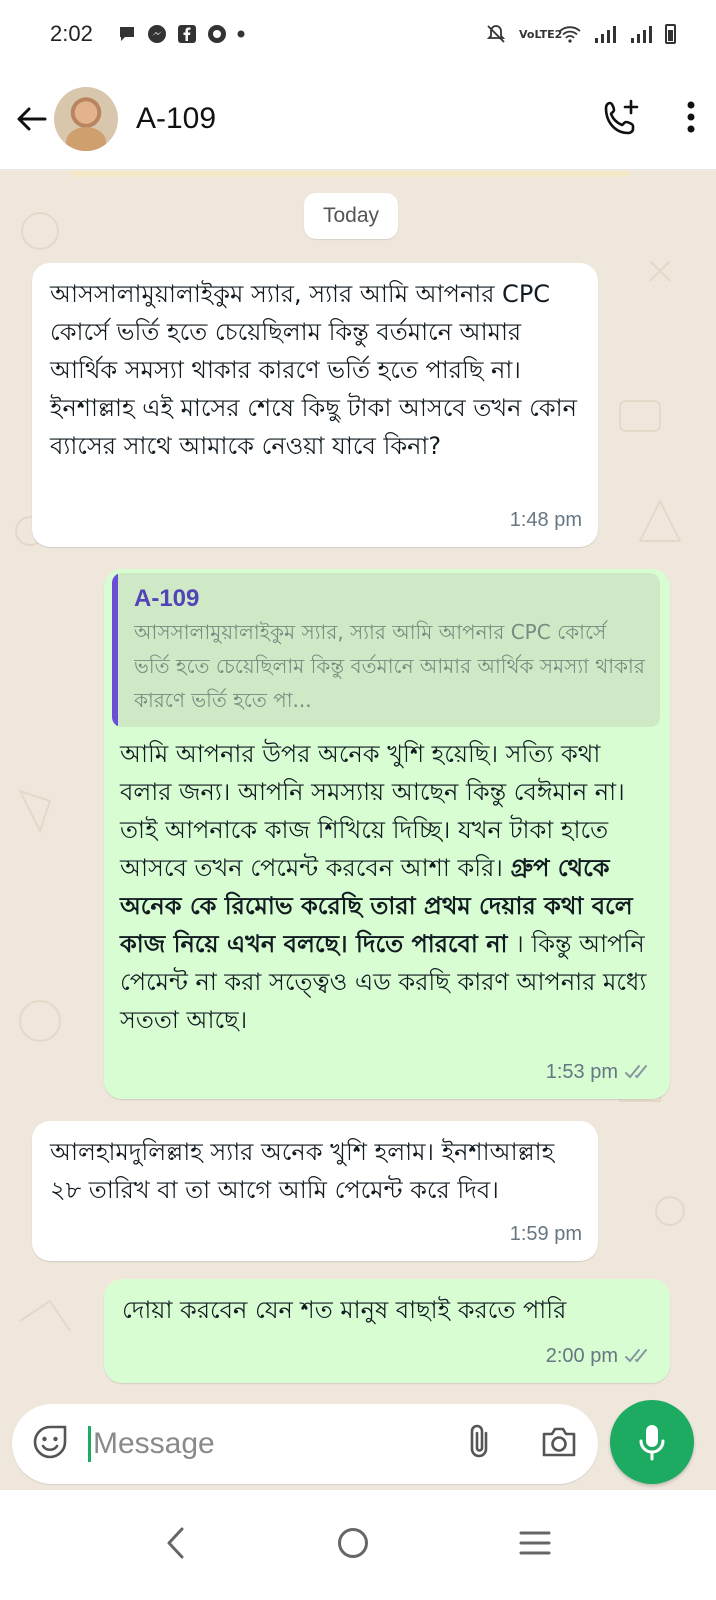  I want to click on composer-bar: Message, so click(358, 1443).